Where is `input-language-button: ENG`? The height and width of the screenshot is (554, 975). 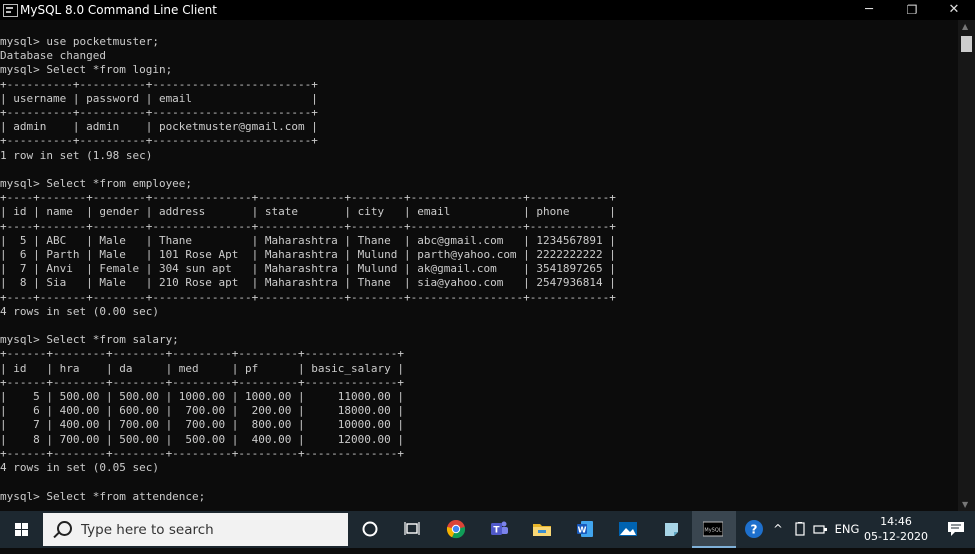 input-language-button: ENG is located at coordinates (847, 529).